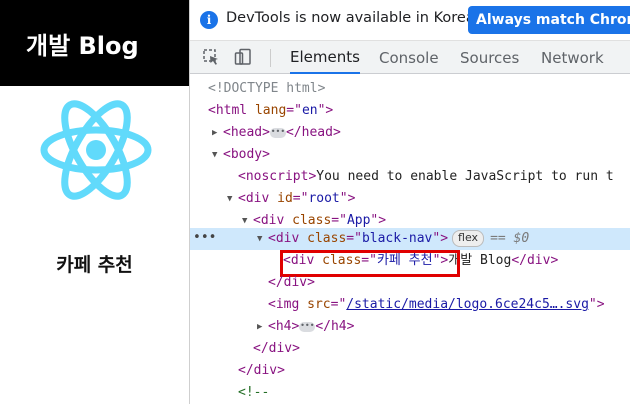  I want to click on h4-tag: <h4>•••</h4>, so click(311, 326).